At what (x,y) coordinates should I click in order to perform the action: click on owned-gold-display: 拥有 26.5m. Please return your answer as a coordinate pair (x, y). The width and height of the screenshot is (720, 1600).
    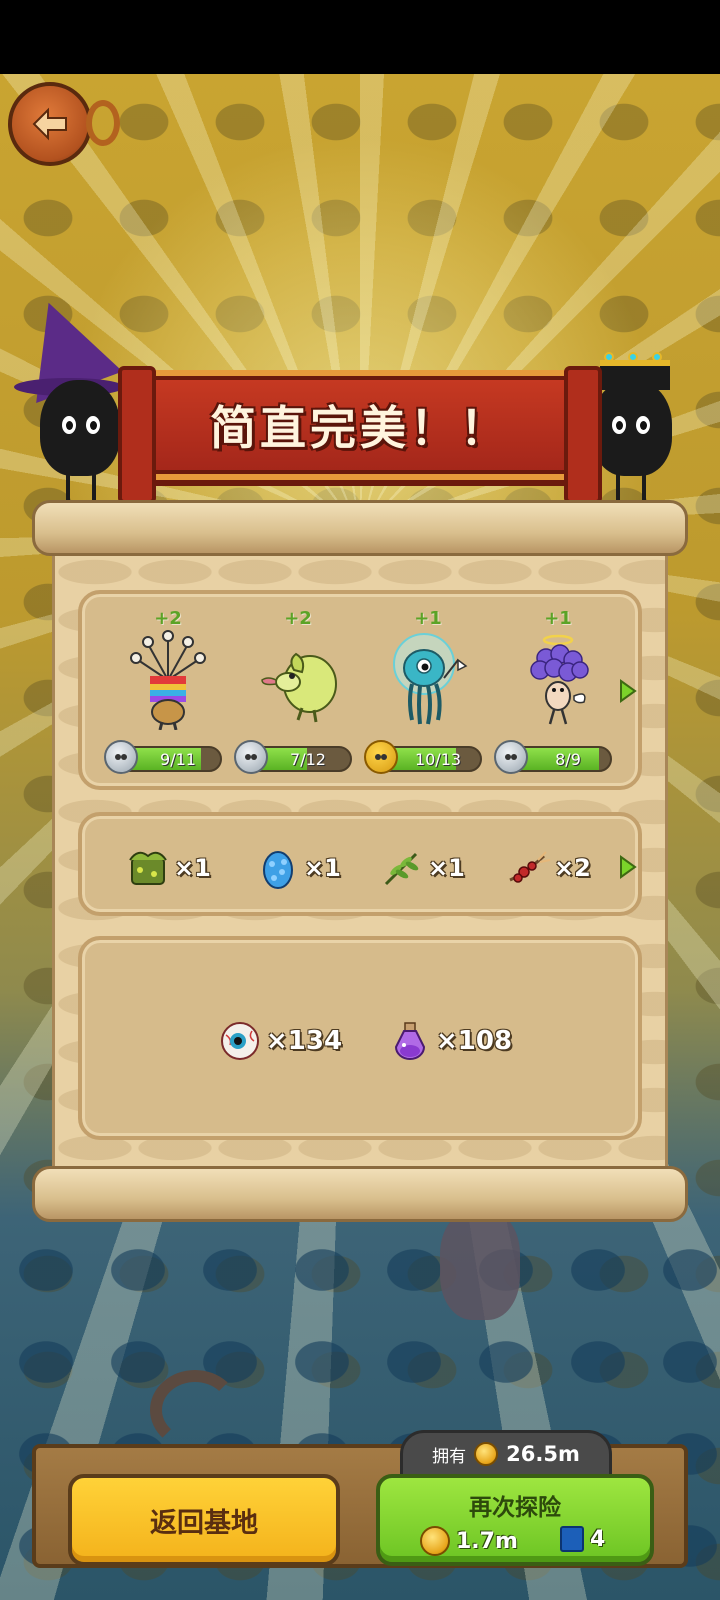
    Looking at the image, I should click on (506, 1454).